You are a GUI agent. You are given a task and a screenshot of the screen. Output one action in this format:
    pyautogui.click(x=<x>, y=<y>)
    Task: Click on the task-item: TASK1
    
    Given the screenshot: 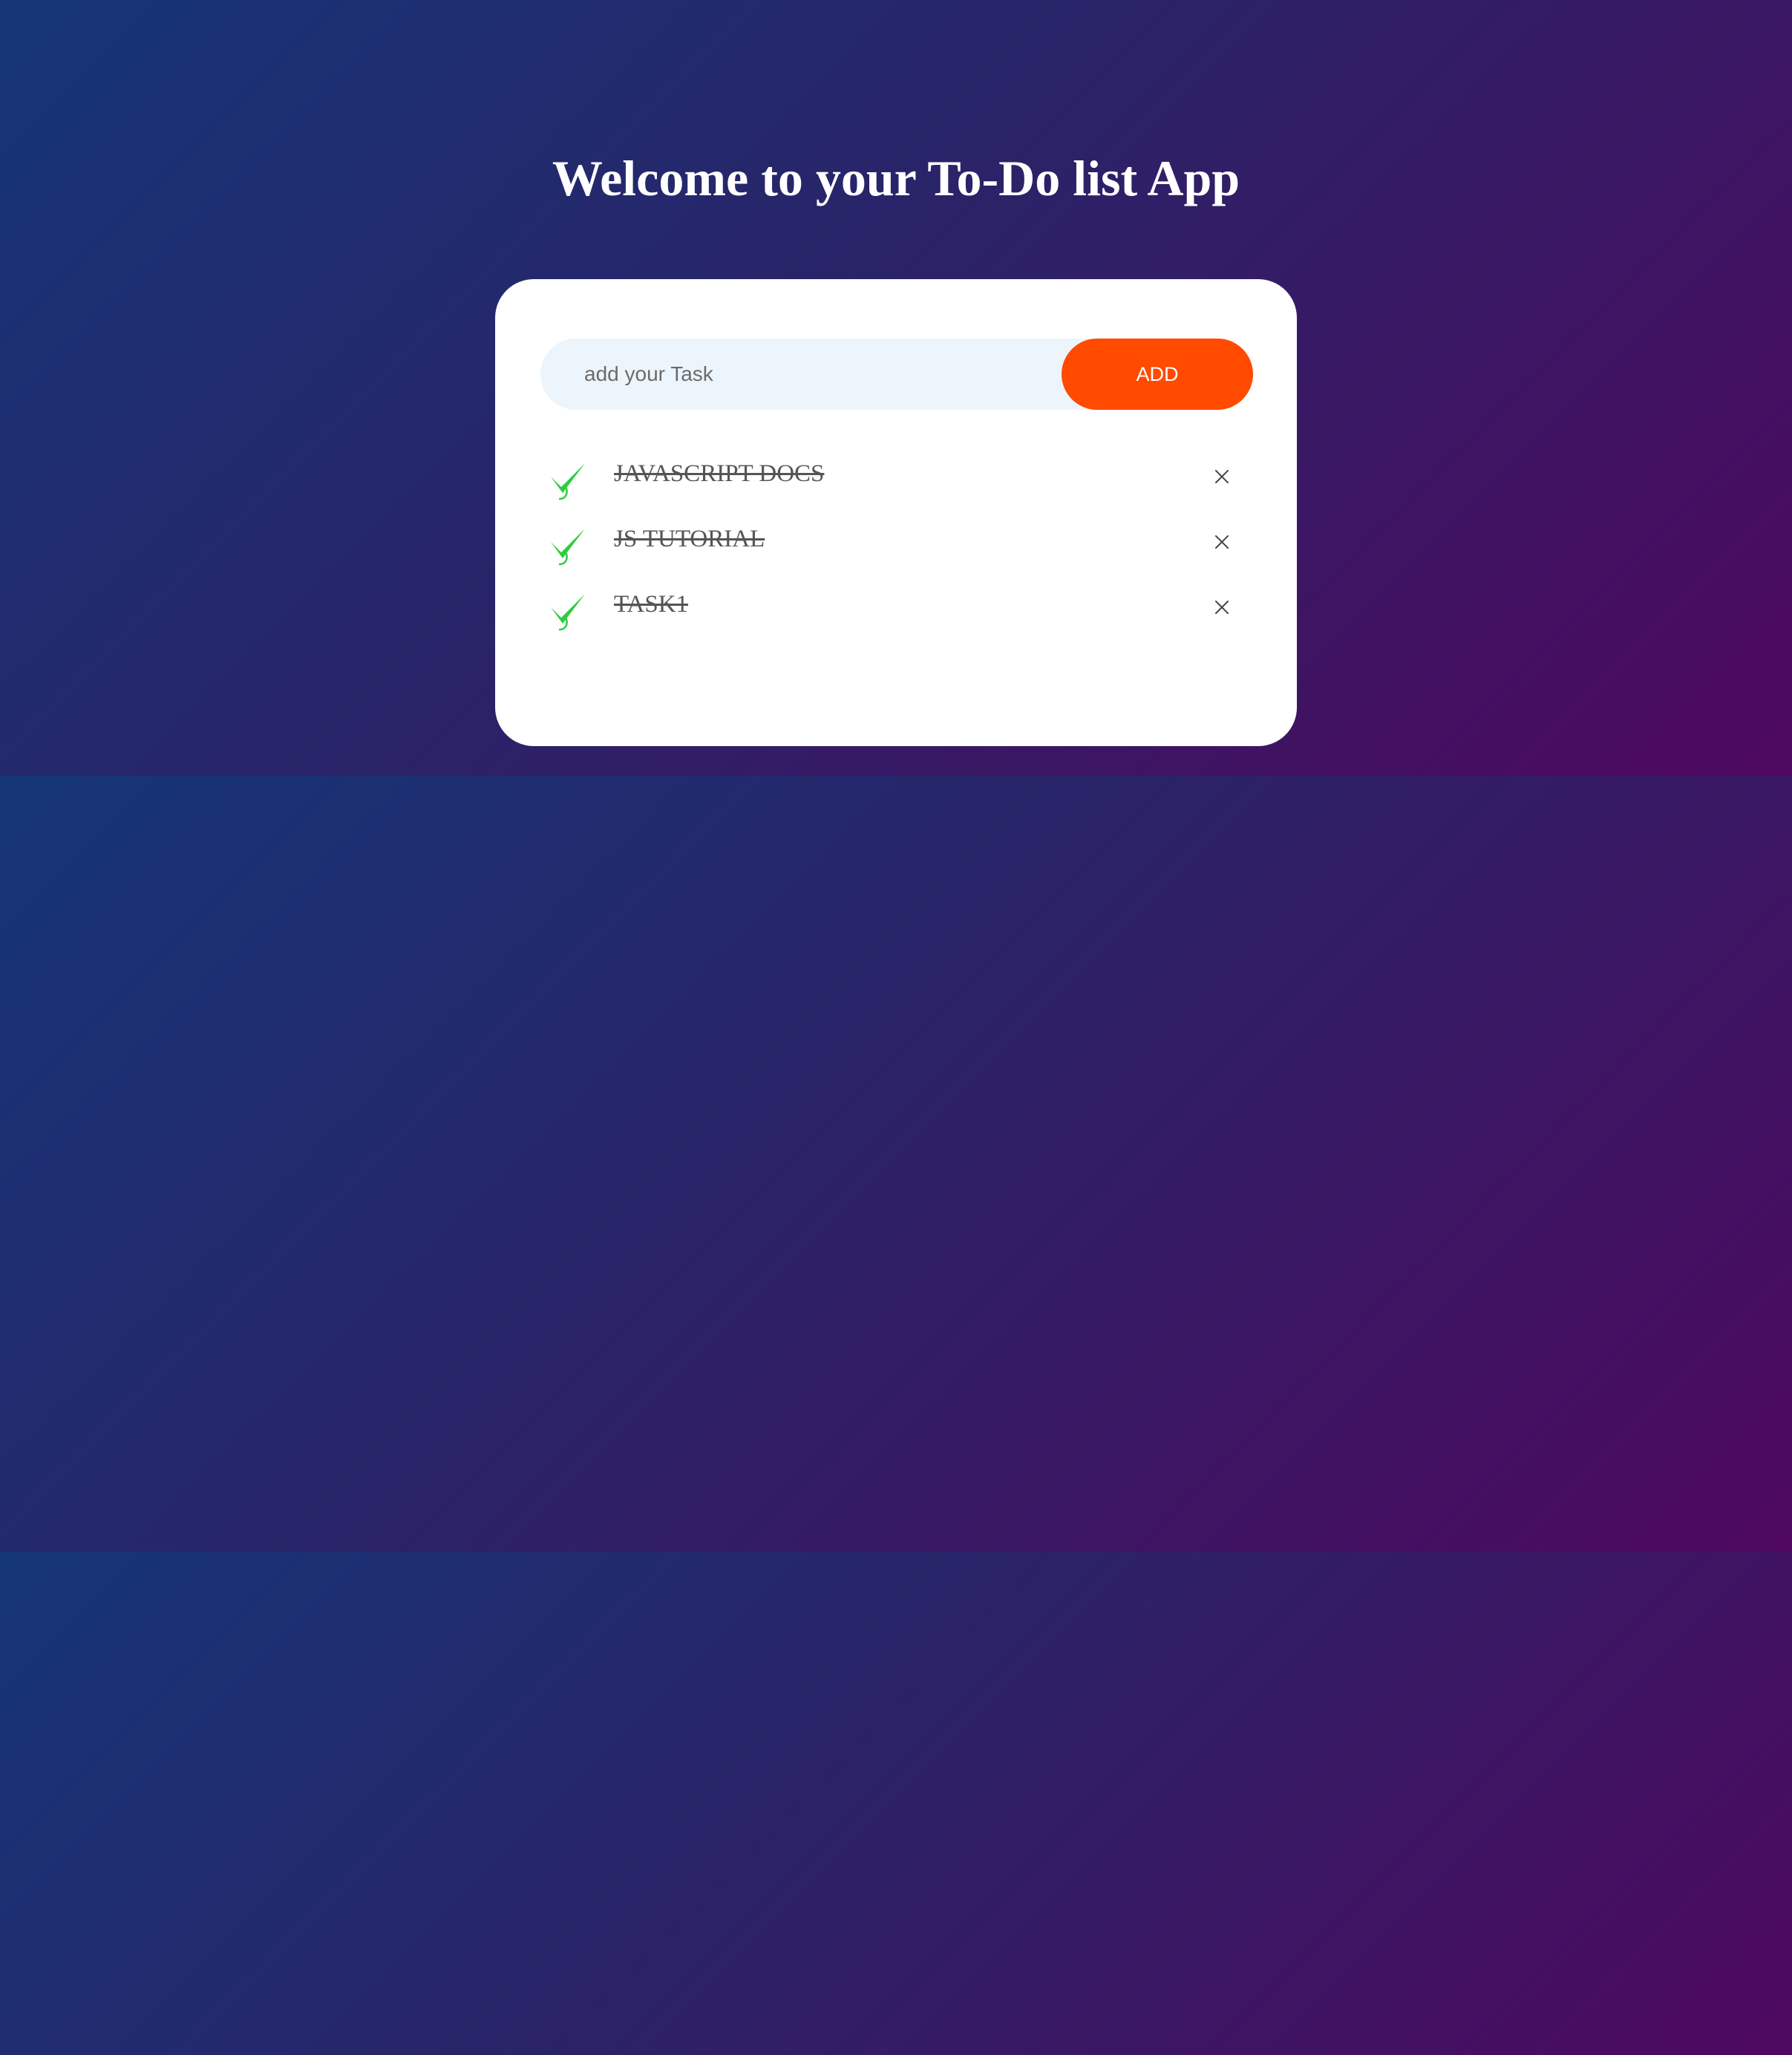 What is the action you would take?
    pyautogui.click(x=896, y=620)
    